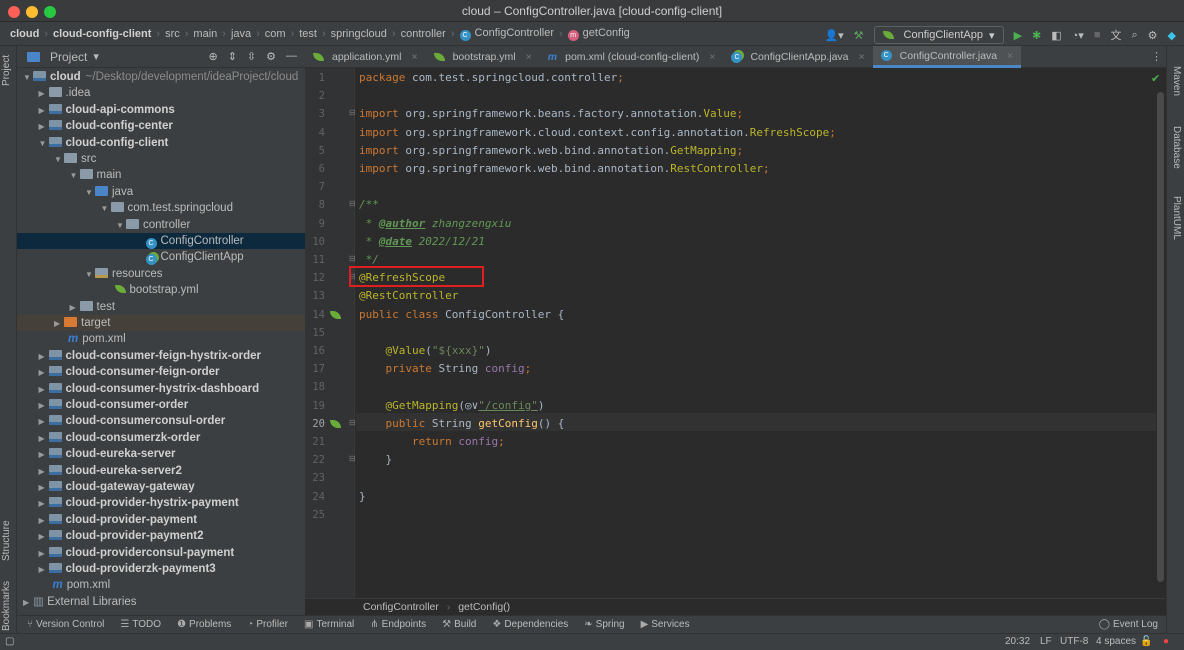  Describe the element at coordinates (598, 34) in the screenshot. I see `breadcrumb-item: m getConfig` at that location.